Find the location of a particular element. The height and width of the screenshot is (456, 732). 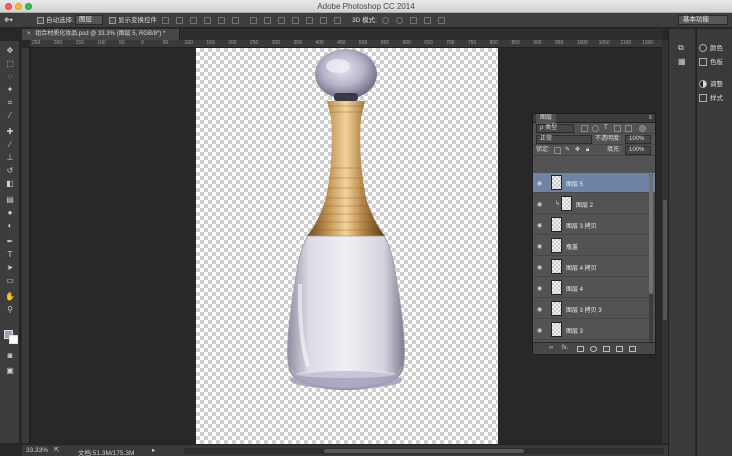

layer-list-scrollbar is located at coordinates (651, 258).